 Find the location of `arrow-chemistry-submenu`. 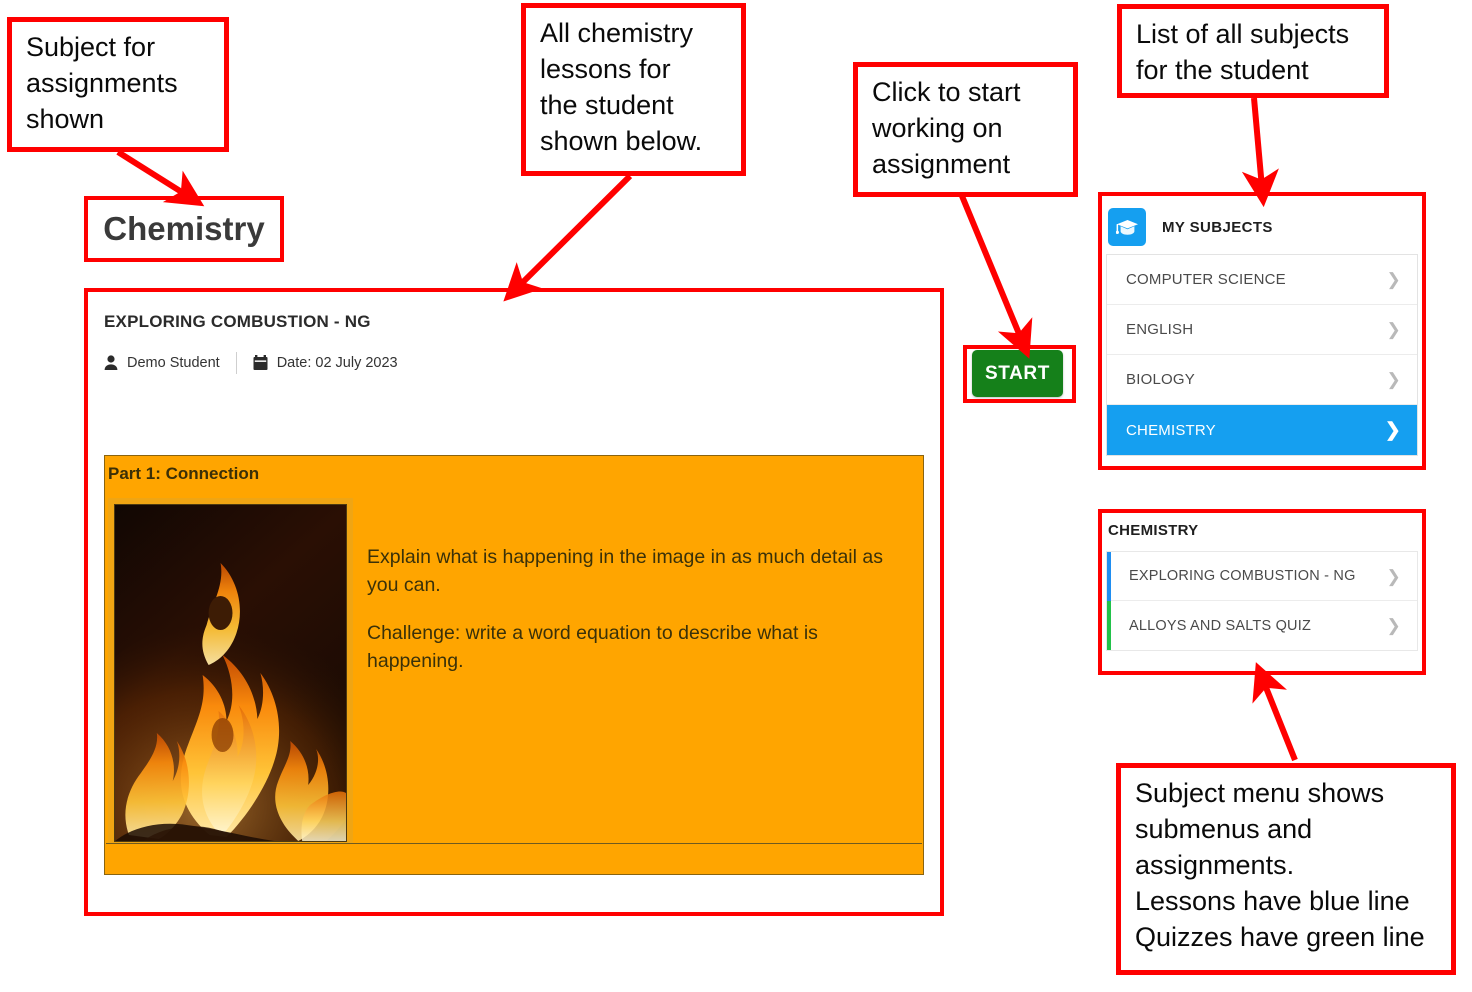

arrow-chemistry-submenu is located at coordinates (1275, 712).